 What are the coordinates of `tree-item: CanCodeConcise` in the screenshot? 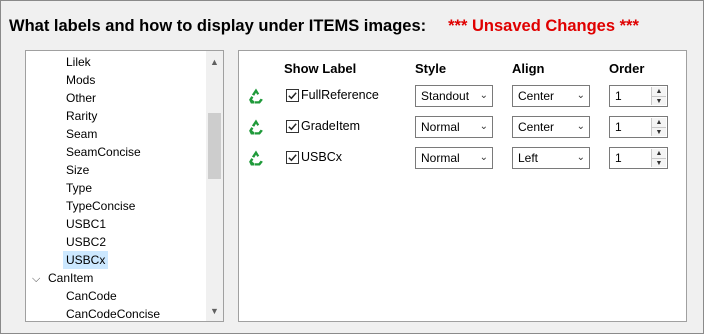 It's located at (113, 313).